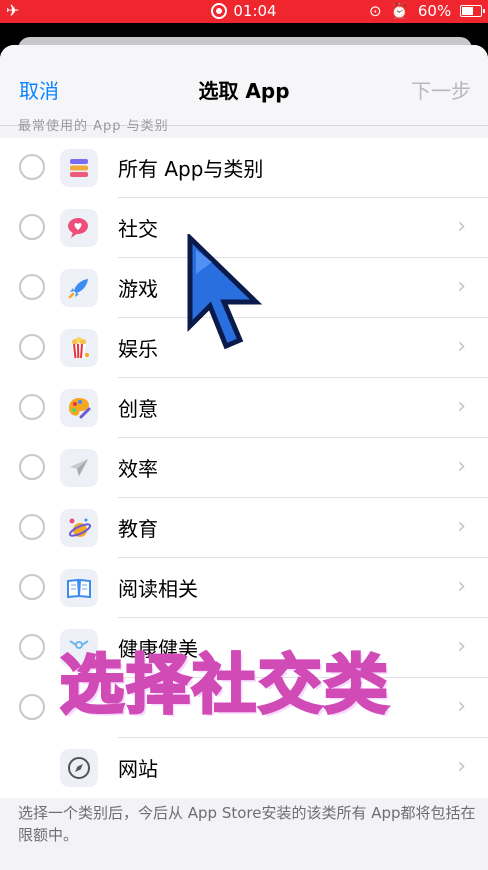  Describe the element at coordinates (138, 349) in the screenshot. I see `category-label: 娱乐` at that location.